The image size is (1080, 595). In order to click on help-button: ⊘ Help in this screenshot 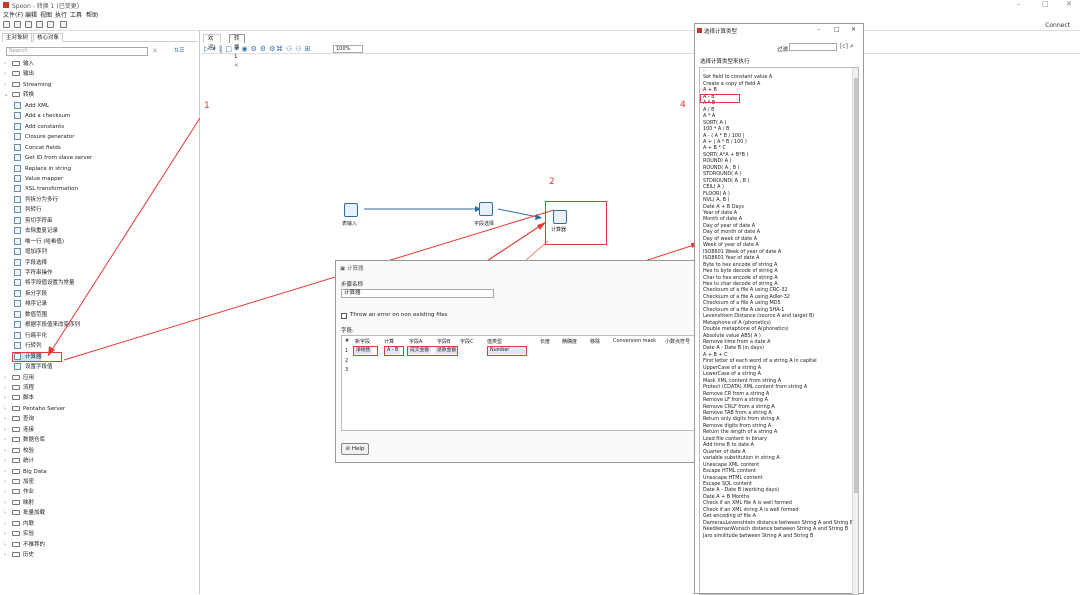, I will do `click(355, 449)`.